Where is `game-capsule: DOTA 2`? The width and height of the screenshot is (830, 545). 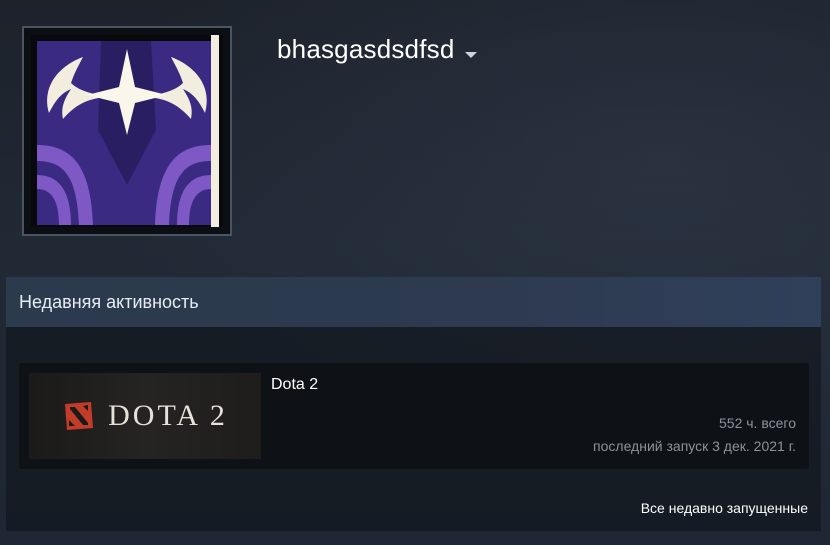
game-capsule: DOTA 2 is located at coordinates (145, 416).